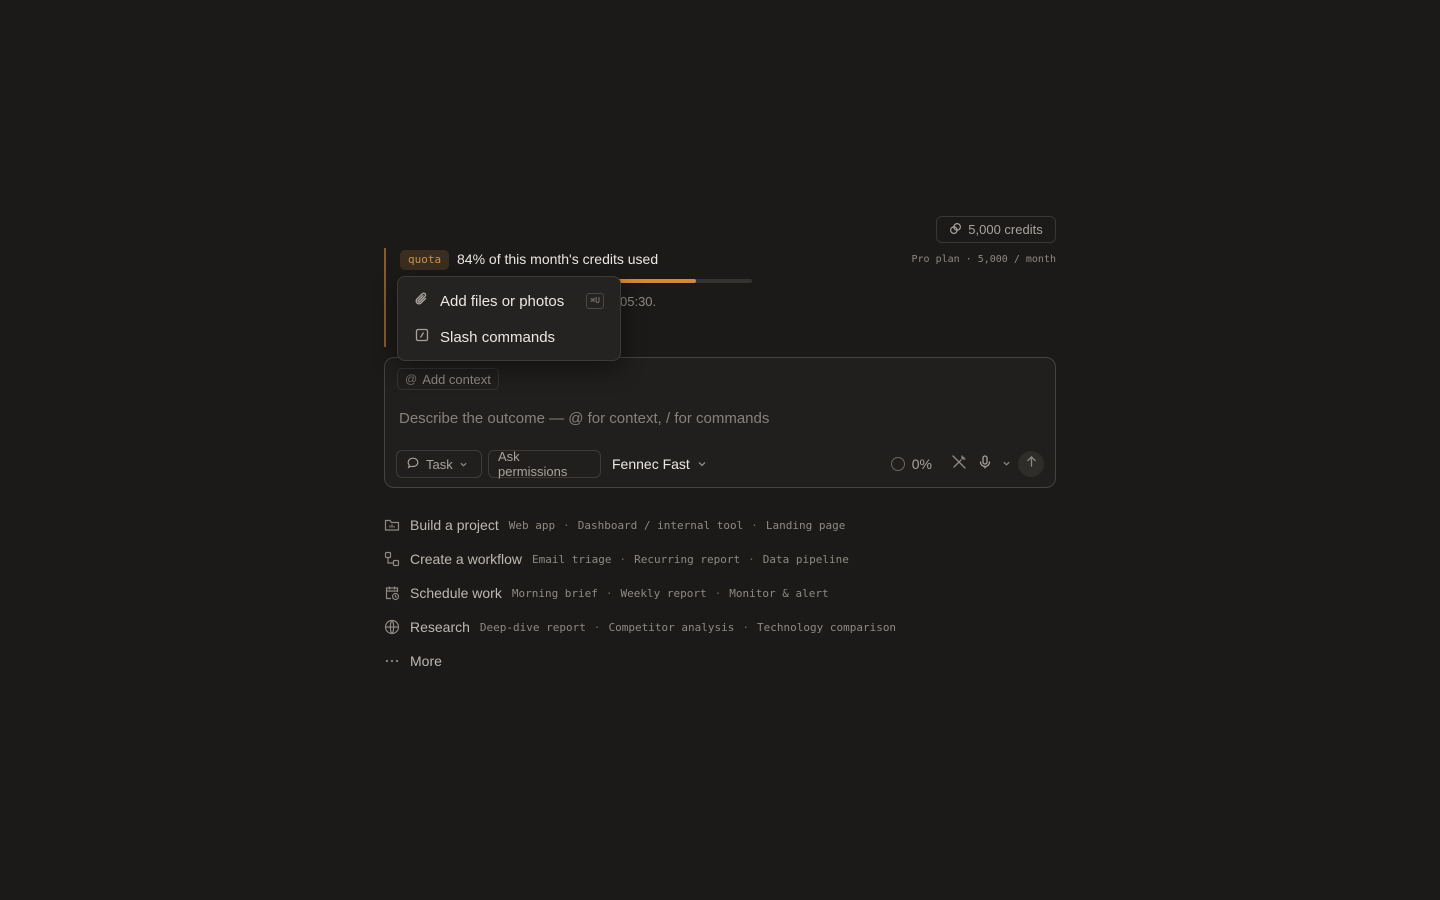 The image size is (1440, 900). What do you see at coordinates (805, 525) in the screenshot?
I see `suggestion-tag: Landing page` at bounding box center [805, 525].